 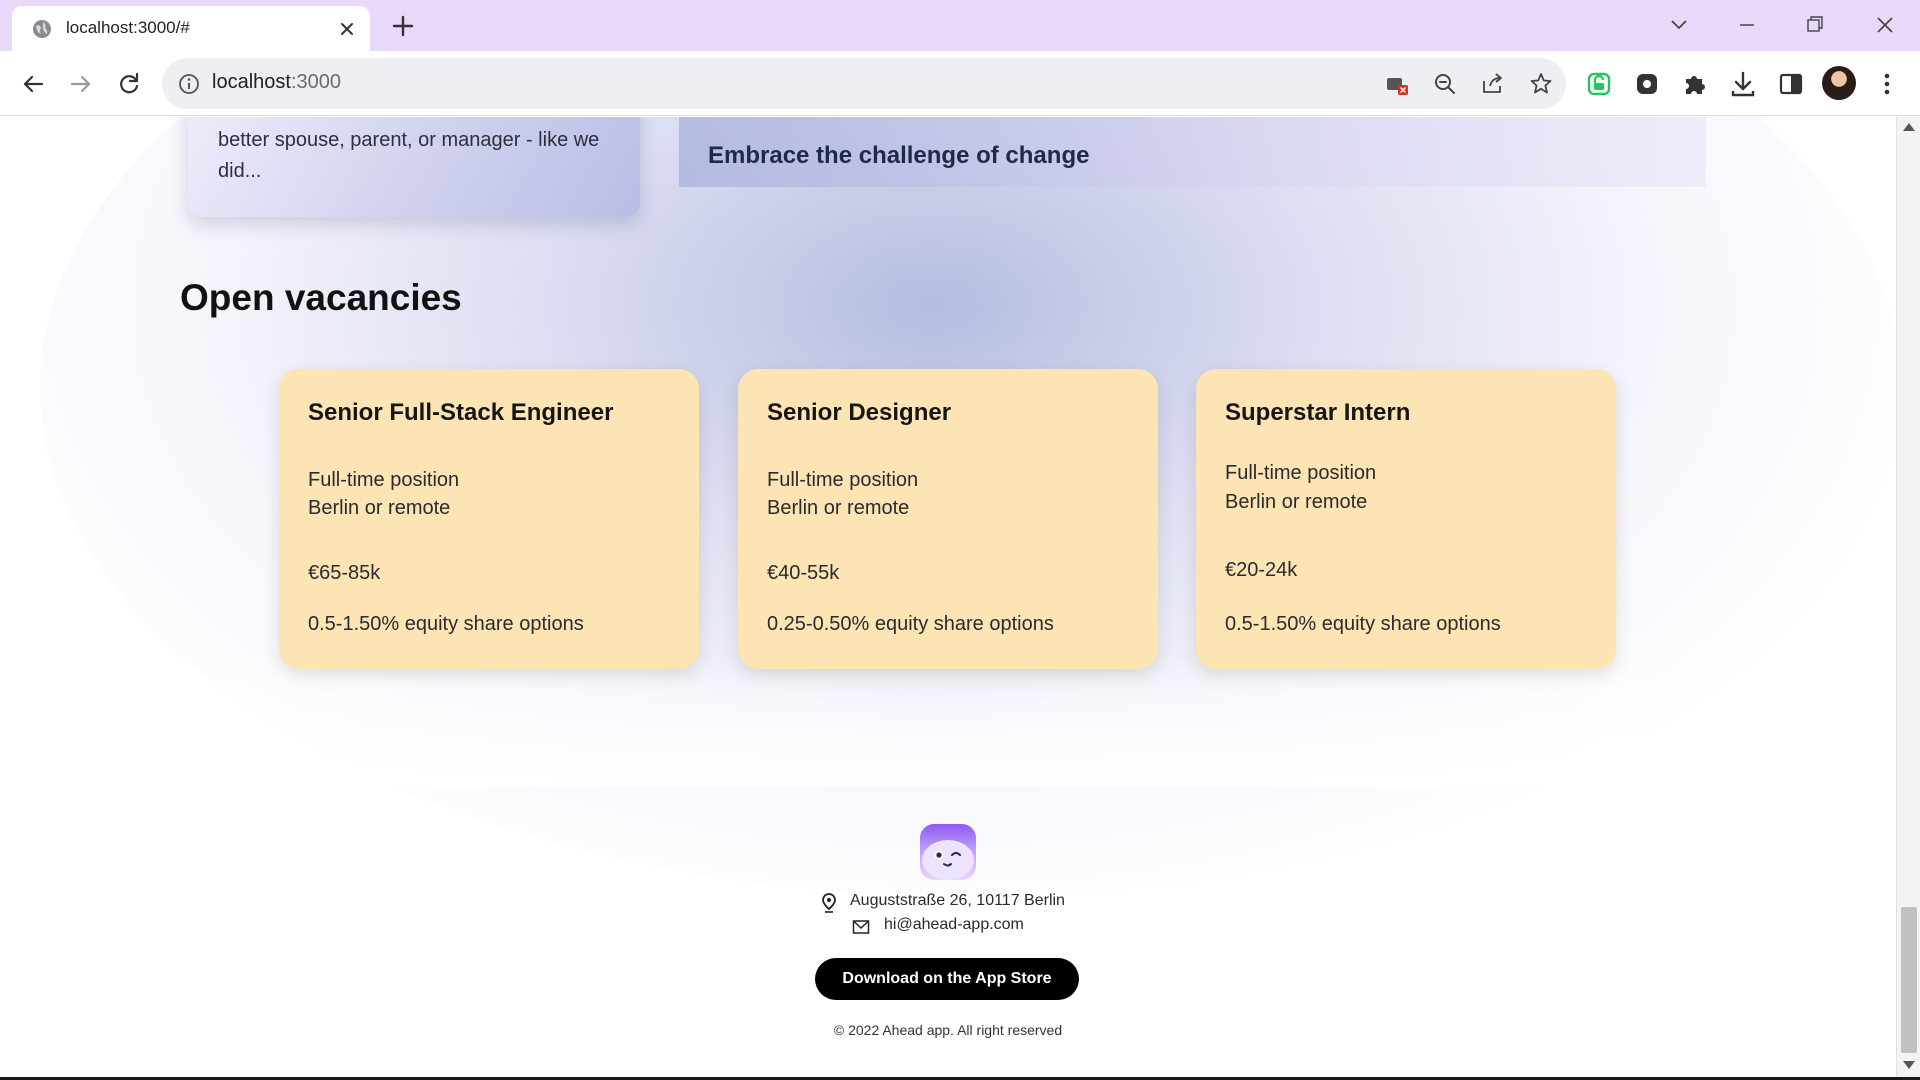 What do you see at coordinates (829, 903) in the screenshot?
I see `location-pin-icon` at bounding box center [829, 903].